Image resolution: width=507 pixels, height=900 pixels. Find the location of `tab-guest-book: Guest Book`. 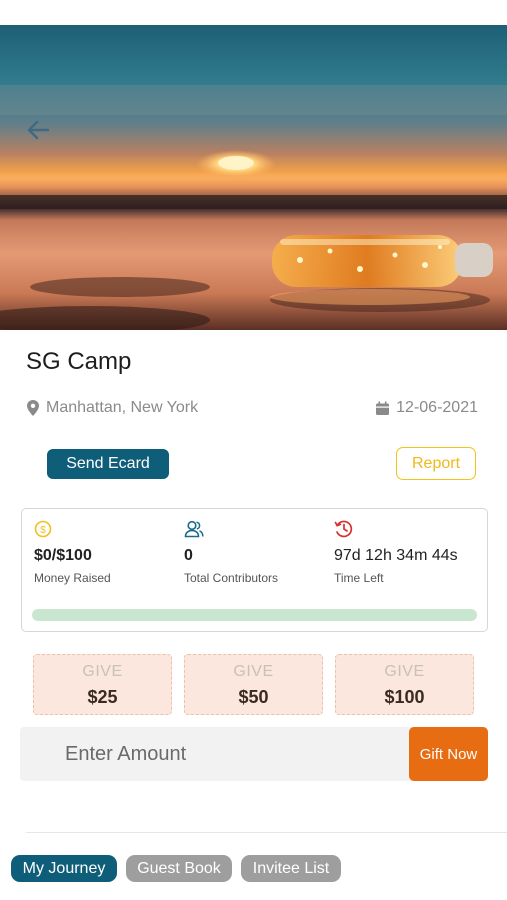

tab-guest-book: Guest Book is located at coordinates (179, 868).